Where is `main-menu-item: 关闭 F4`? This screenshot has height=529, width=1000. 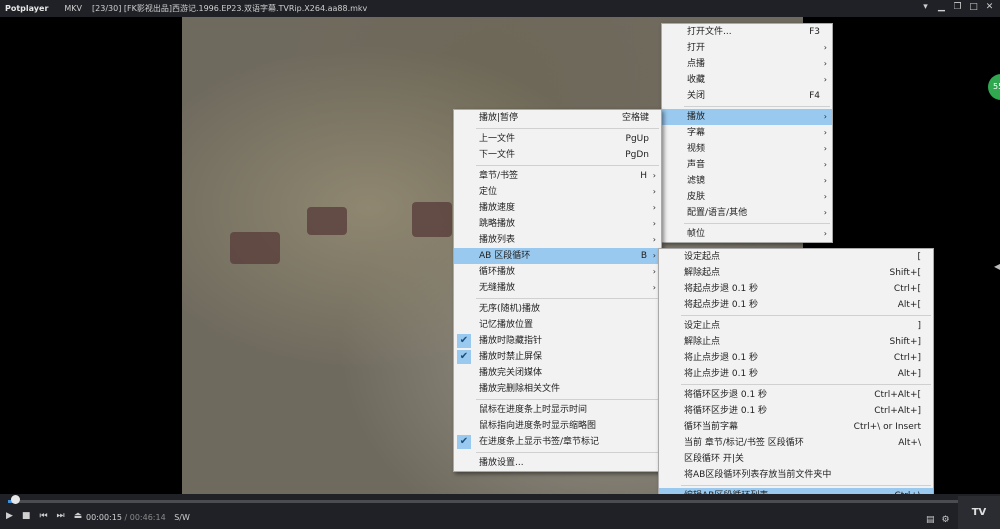
main-menu-item: 关闭 F4 is located at coordinates (747, 96).